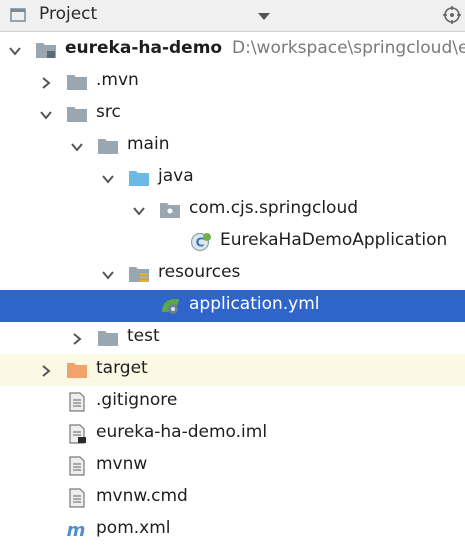  Describe the element at coordinates (144, 48) in the screenshot. I see `tree-item-label: eureka-ha-demo` at that location.